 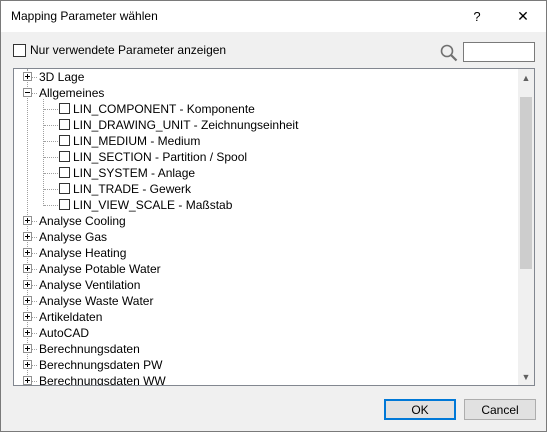 I want to click on tree-node-label: Berechnungsdaten, so click(x=89, y=349).